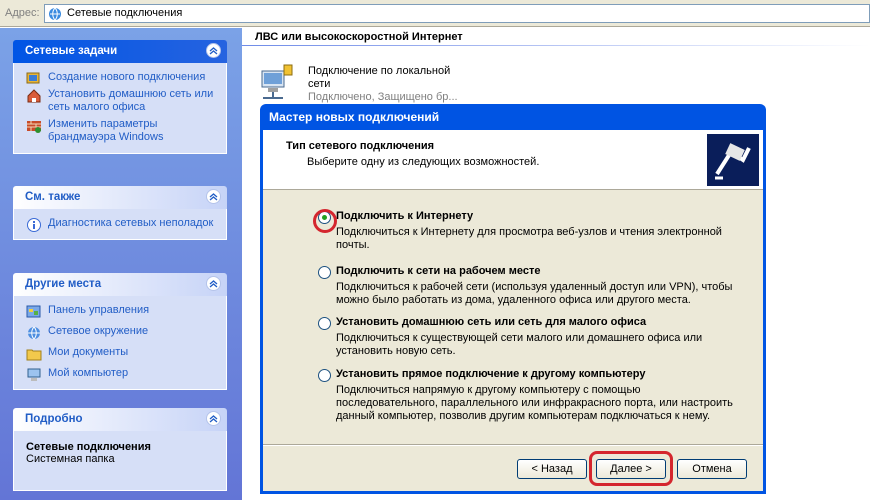  What do you see at coordinates (98, 331) in the screenshot?
I see `place-label: Сетевое окружение` at bounding box center [98, 331].